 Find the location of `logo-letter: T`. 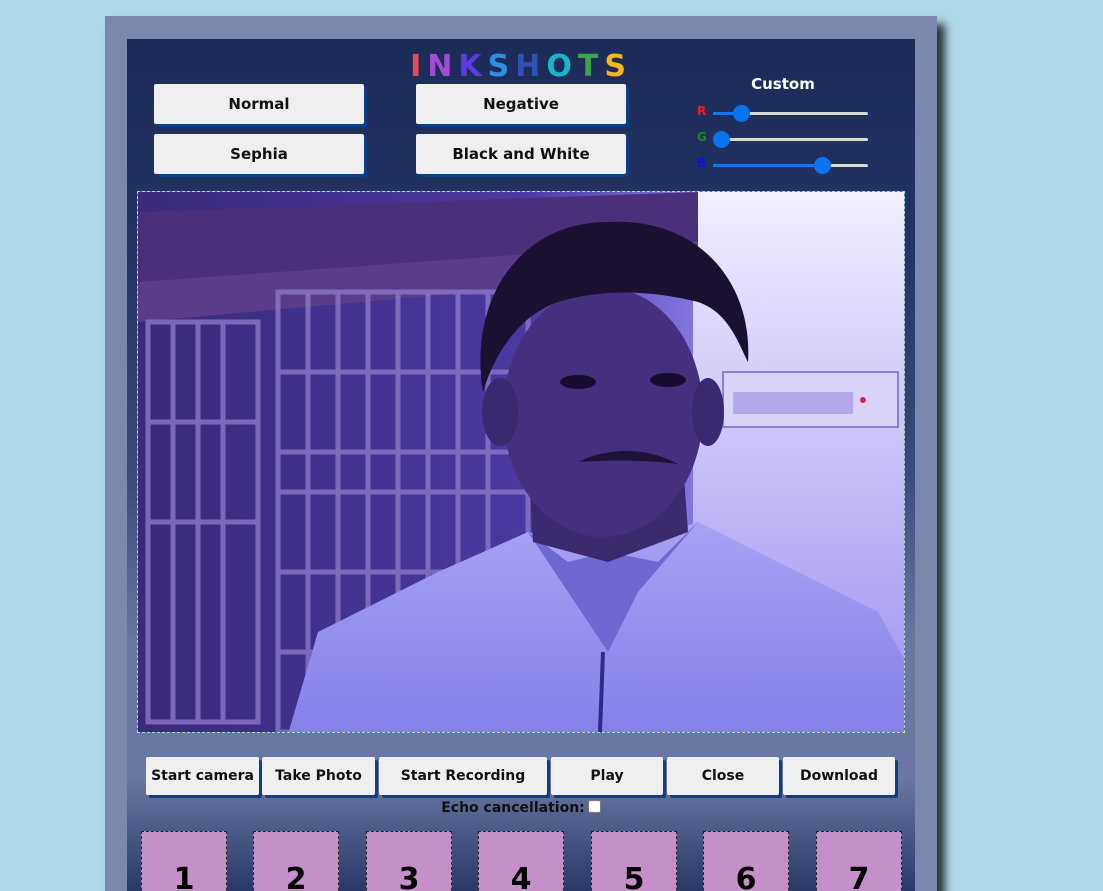

logo-letter: T is located at coordinates (591, 66).